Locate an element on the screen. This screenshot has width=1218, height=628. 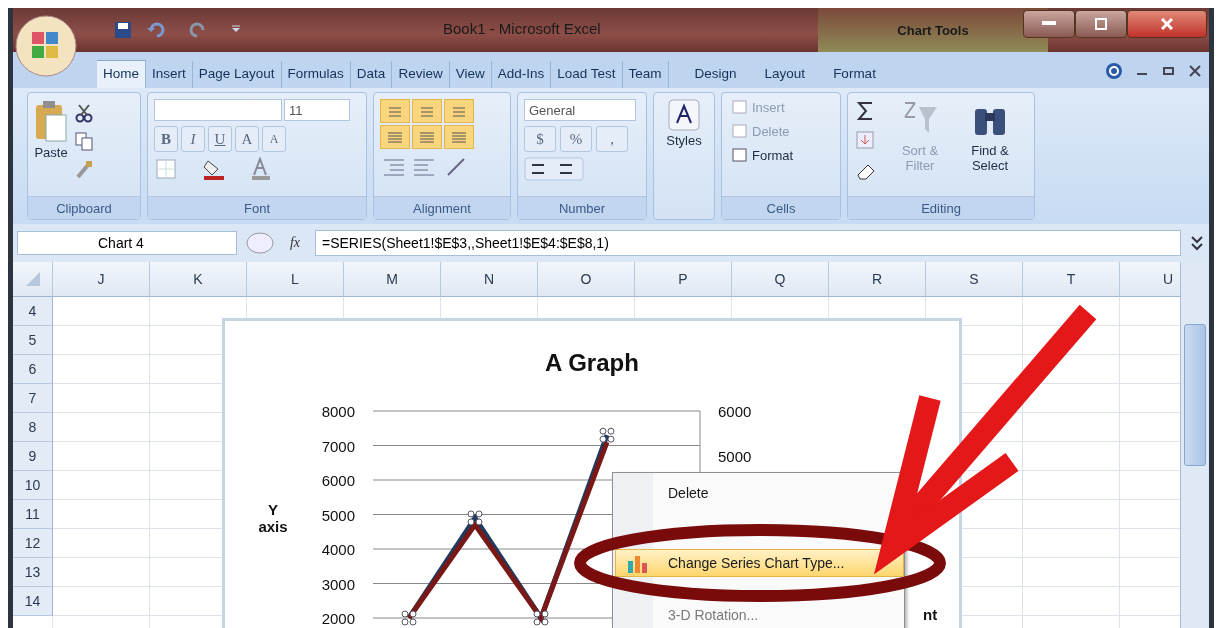
minimize-button is located at coordinates (1049, 24).